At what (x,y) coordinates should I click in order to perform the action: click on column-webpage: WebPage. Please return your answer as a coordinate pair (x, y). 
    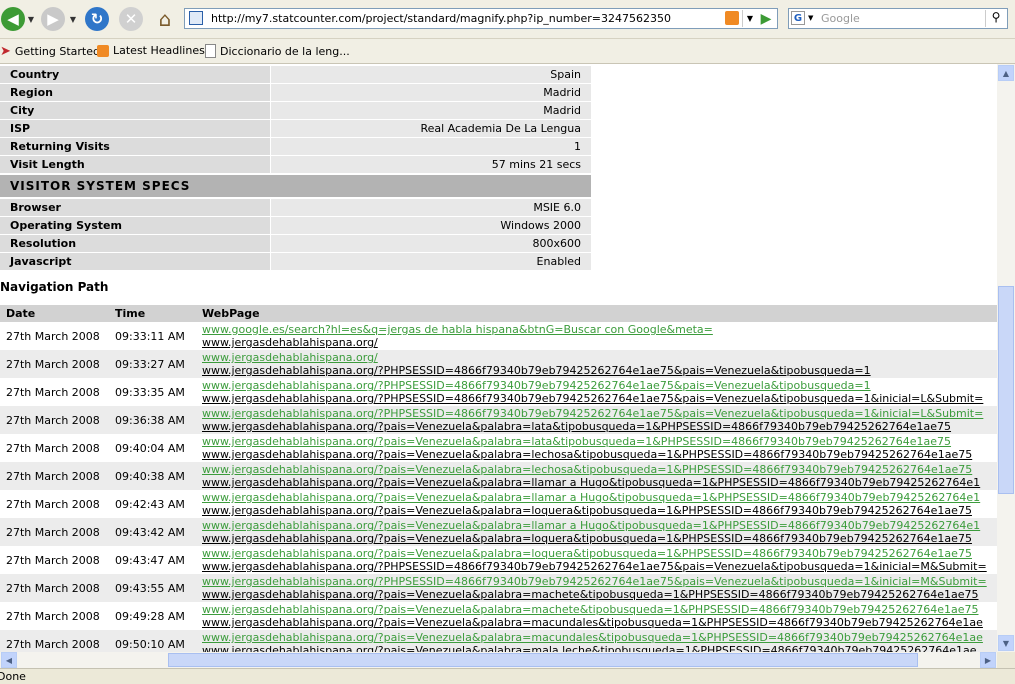
    Looking at the image, I should click on (231, 313).